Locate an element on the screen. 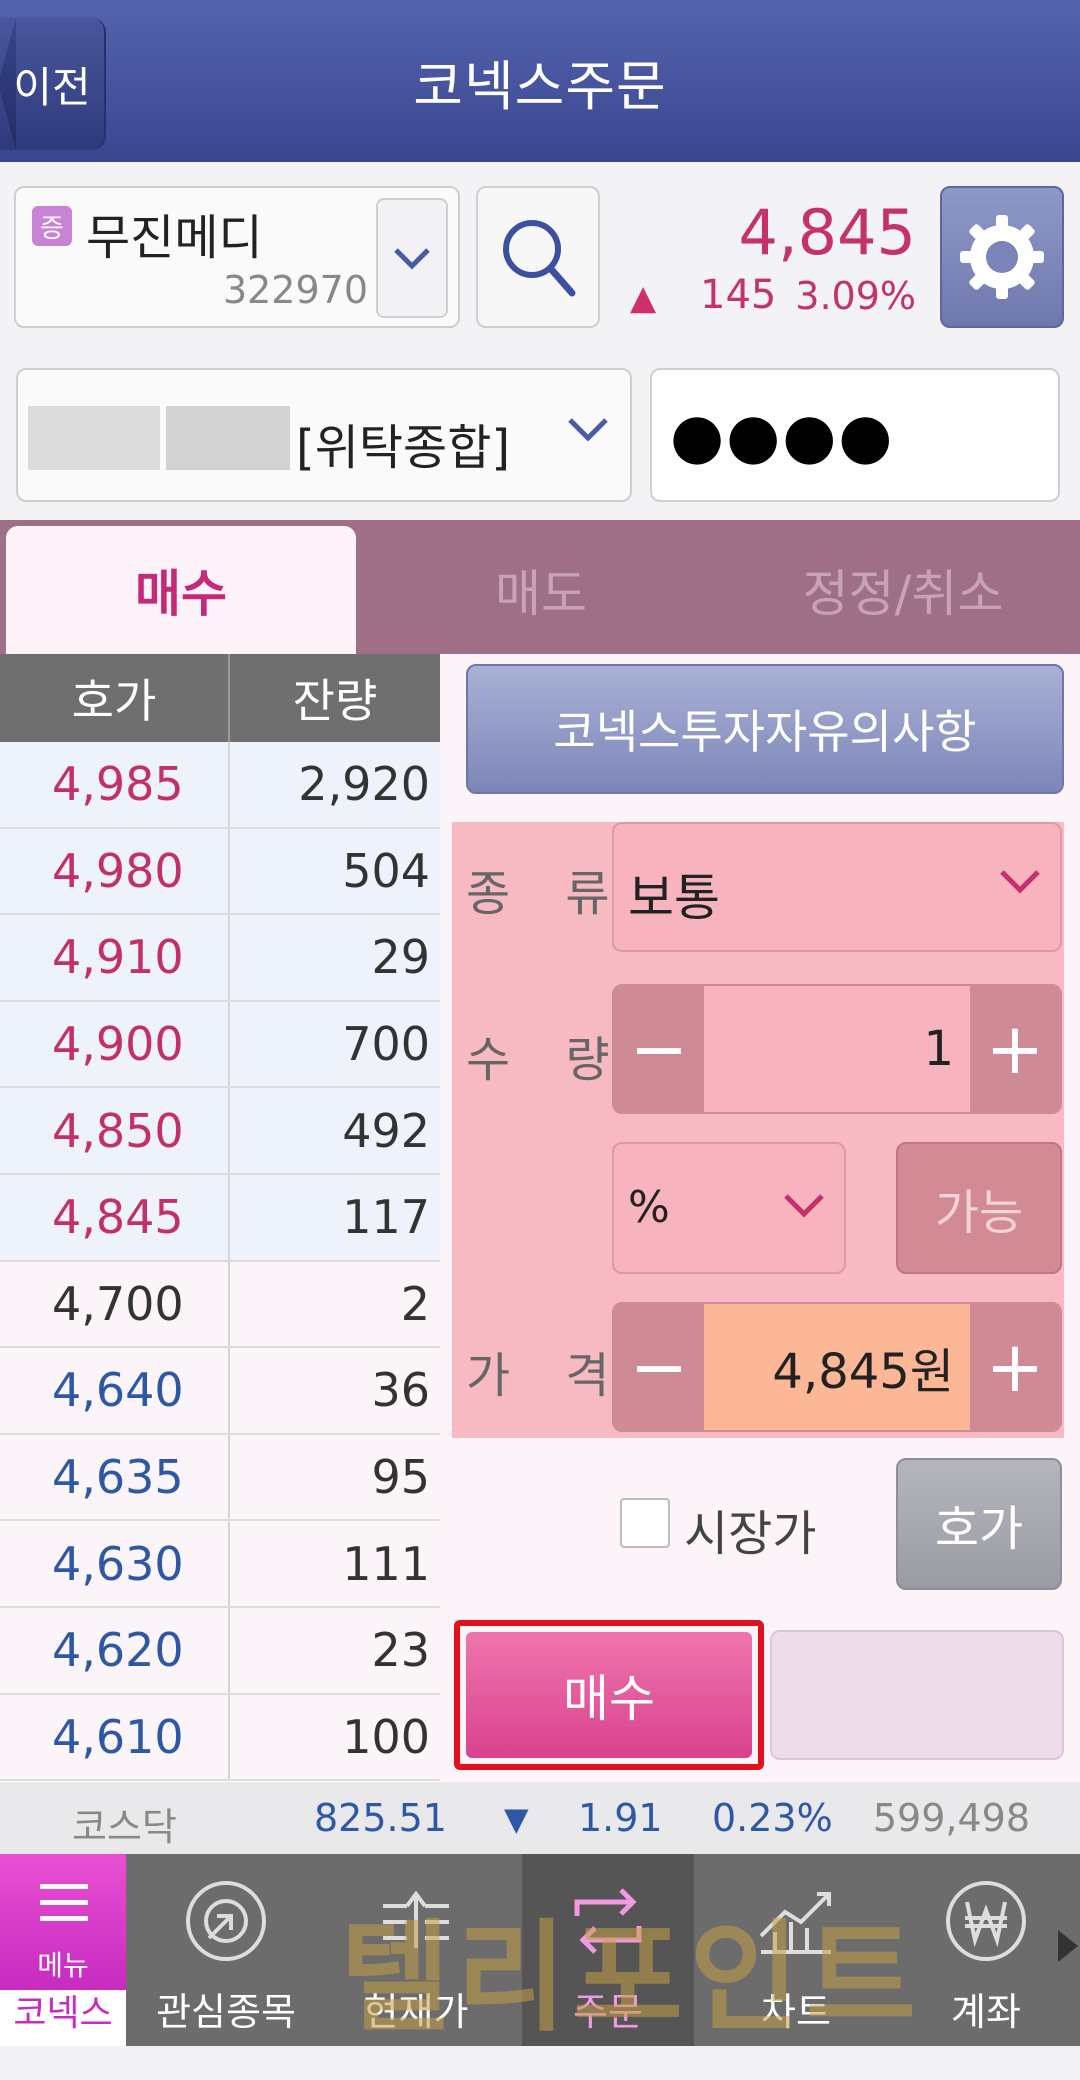 The image size is (1080, 2080). row-price: 4,845 is located at coordinates (115, 1217).